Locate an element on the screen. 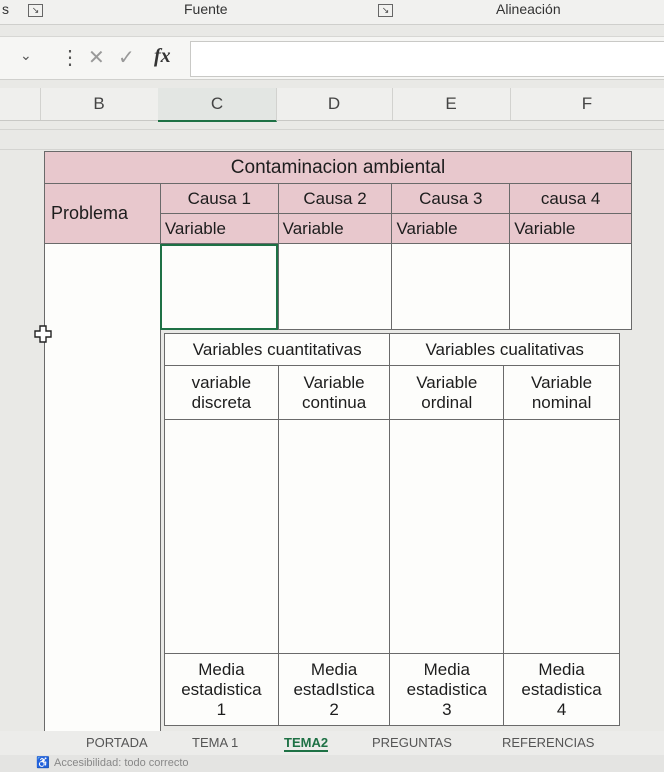  tab-portada: PORTADA is located at coordinates (117, 742).